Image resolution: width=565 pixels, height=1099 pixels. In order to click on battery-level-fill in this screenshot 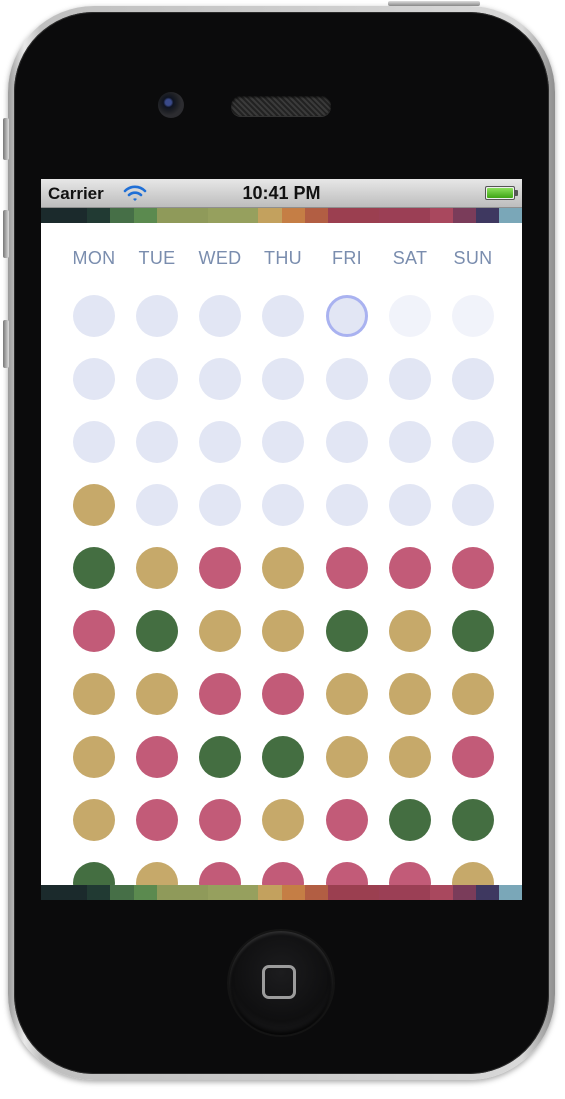, I will do `click(500, 193)`.